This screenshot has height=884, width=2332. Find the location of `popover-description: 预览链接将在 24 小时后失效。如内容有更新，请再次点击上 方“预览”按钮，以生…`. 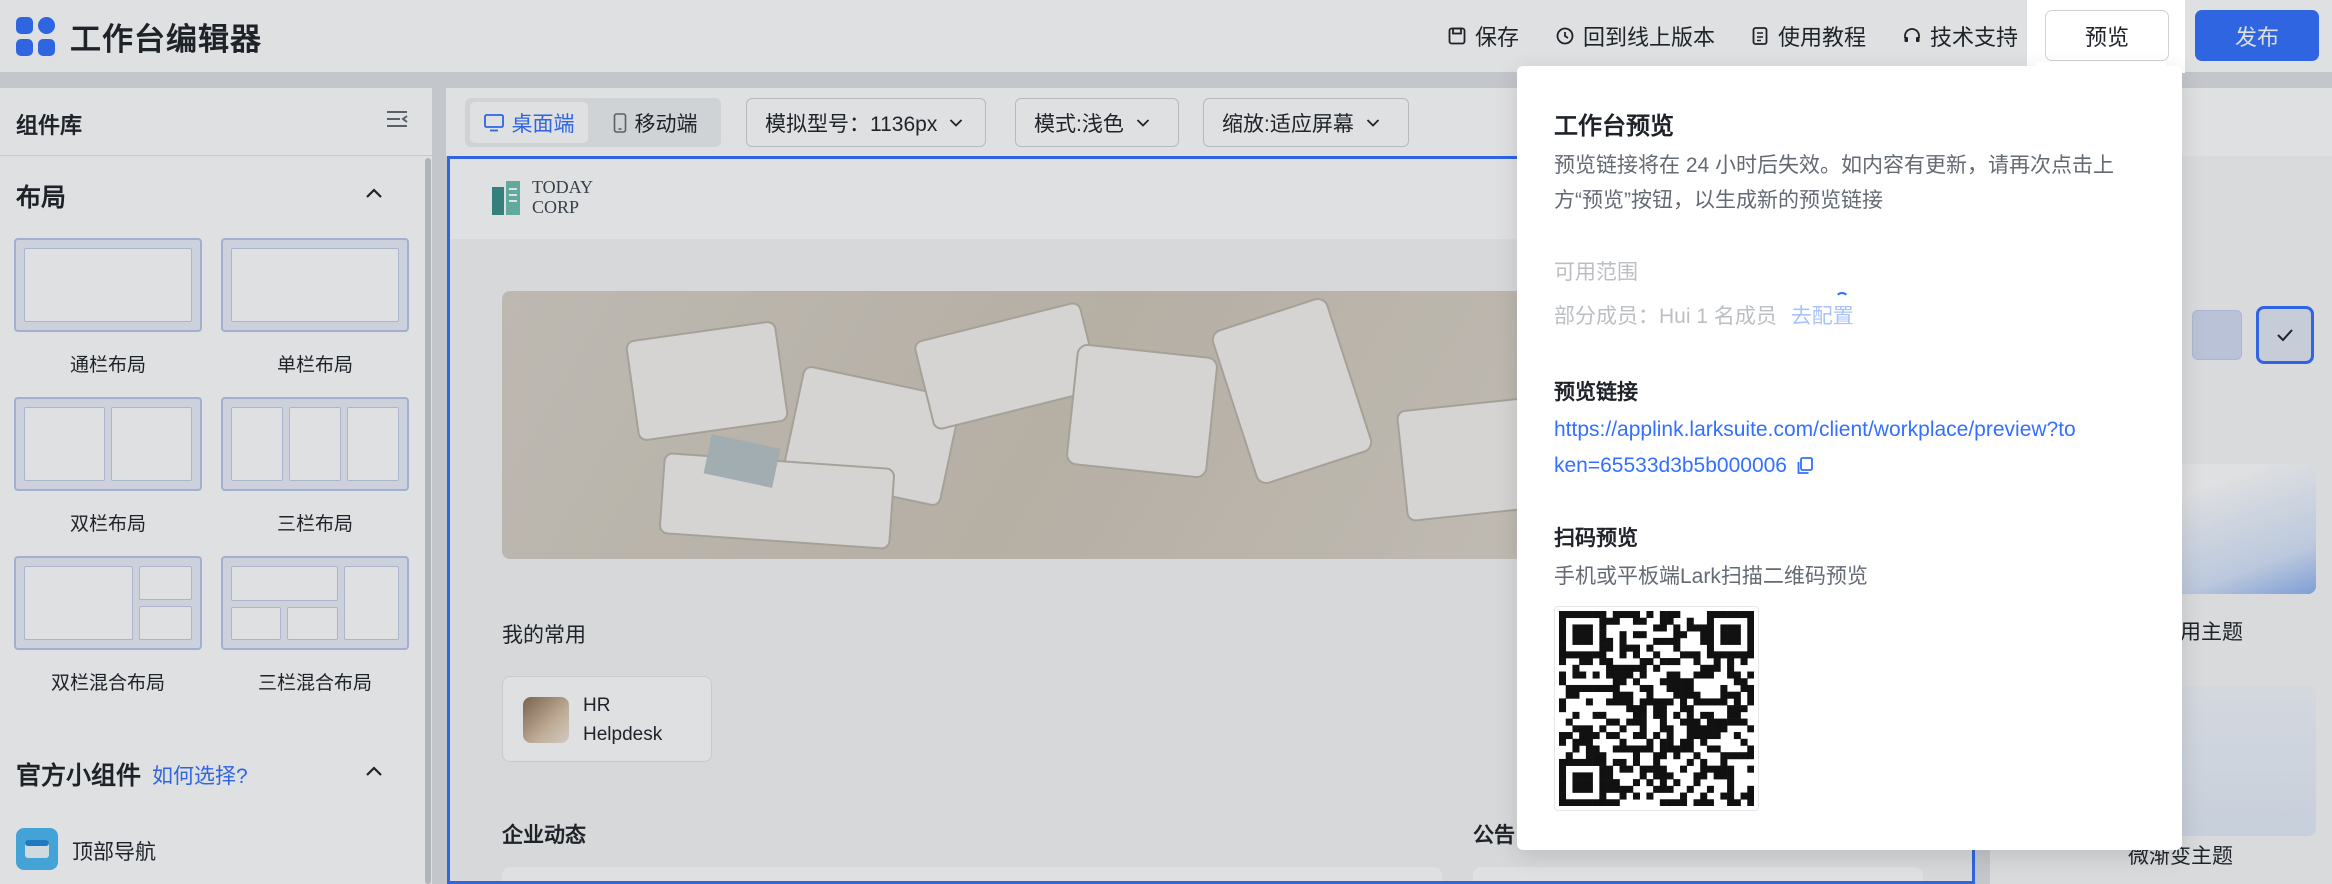

popover-description: 预览链接将在 24 小时后失效。如内容有更新，请再次点击上 方“预览”按钮，以生… is located at coordinates (1859, 183).